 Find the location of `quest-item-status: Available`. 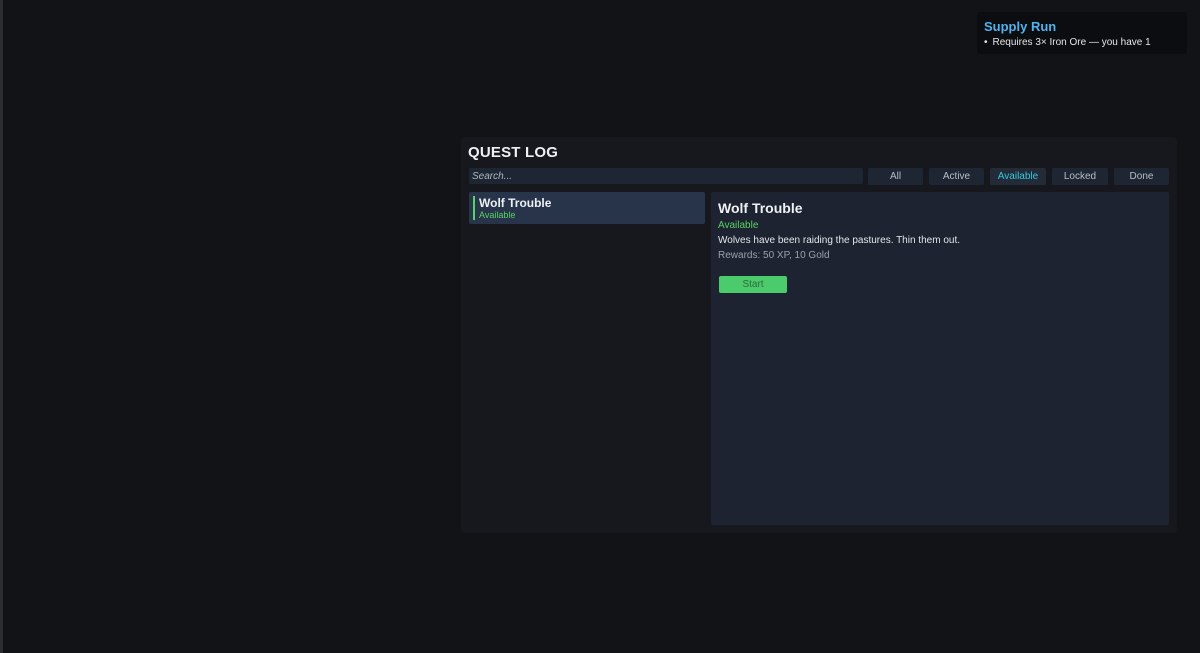

quest-item-status: Available is located at coordinates (497, 215).